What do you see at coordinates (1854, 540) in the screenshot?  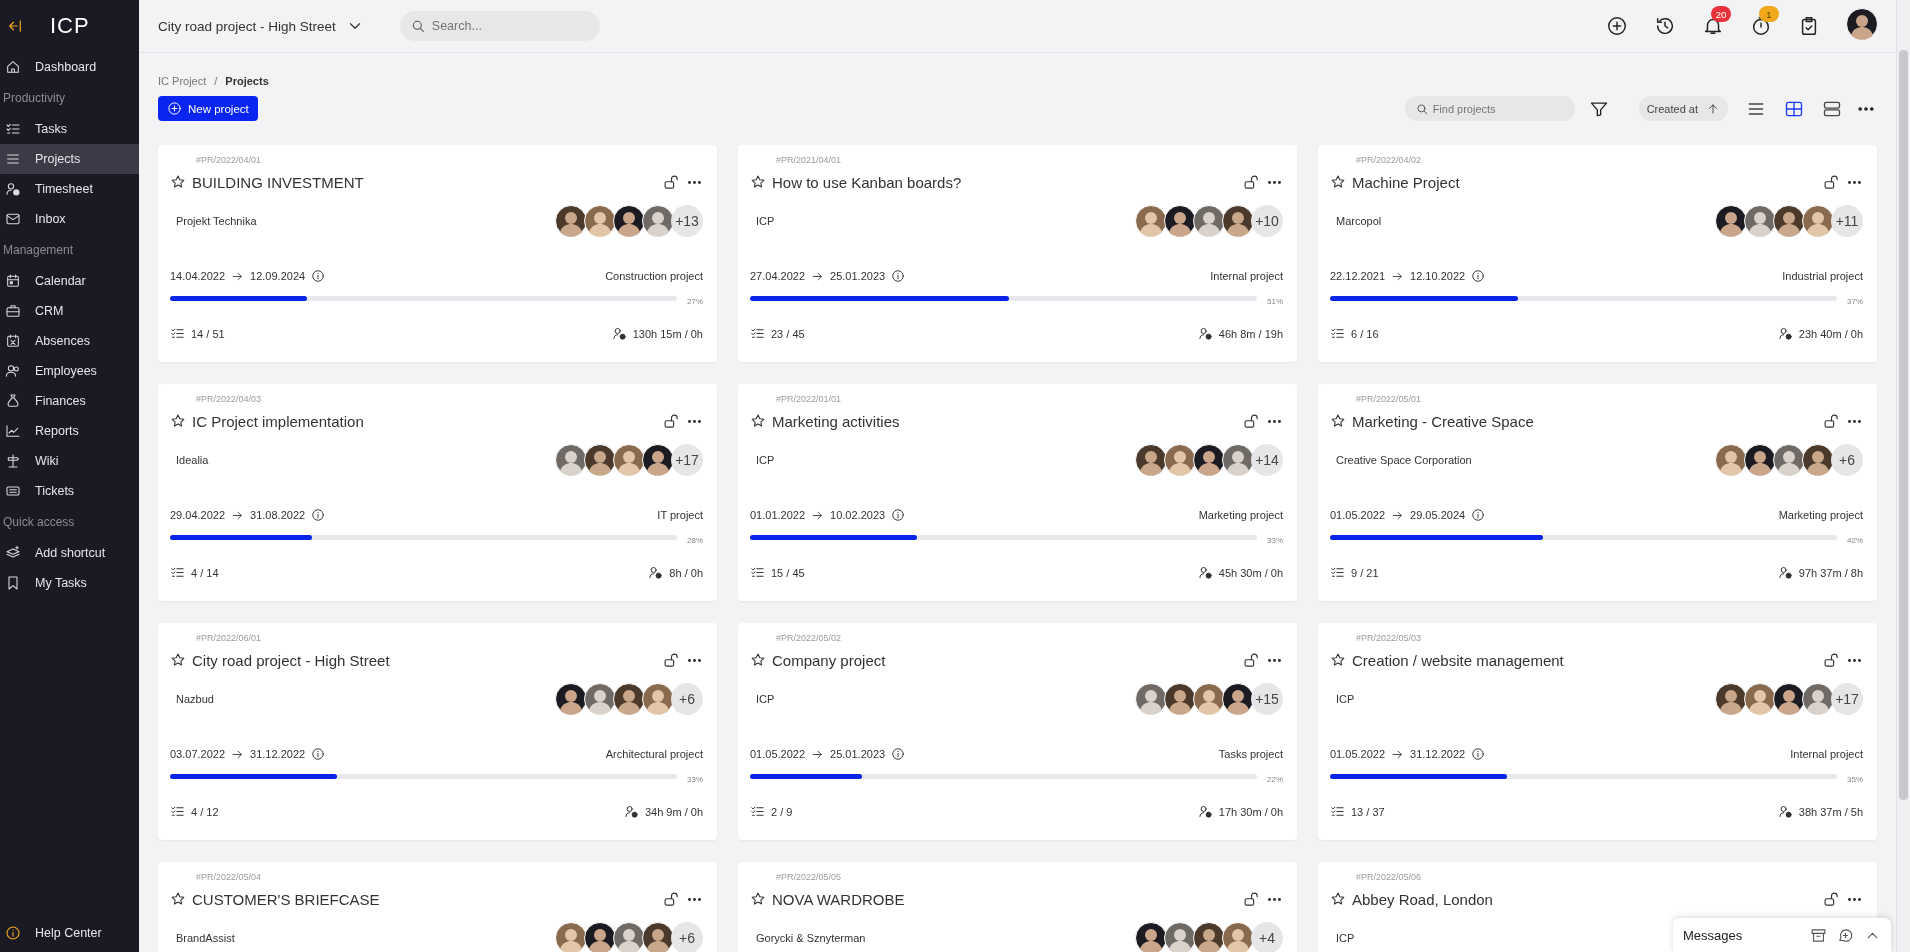 I see `progress-percent: 42%` at bounding box center [1854, 540].